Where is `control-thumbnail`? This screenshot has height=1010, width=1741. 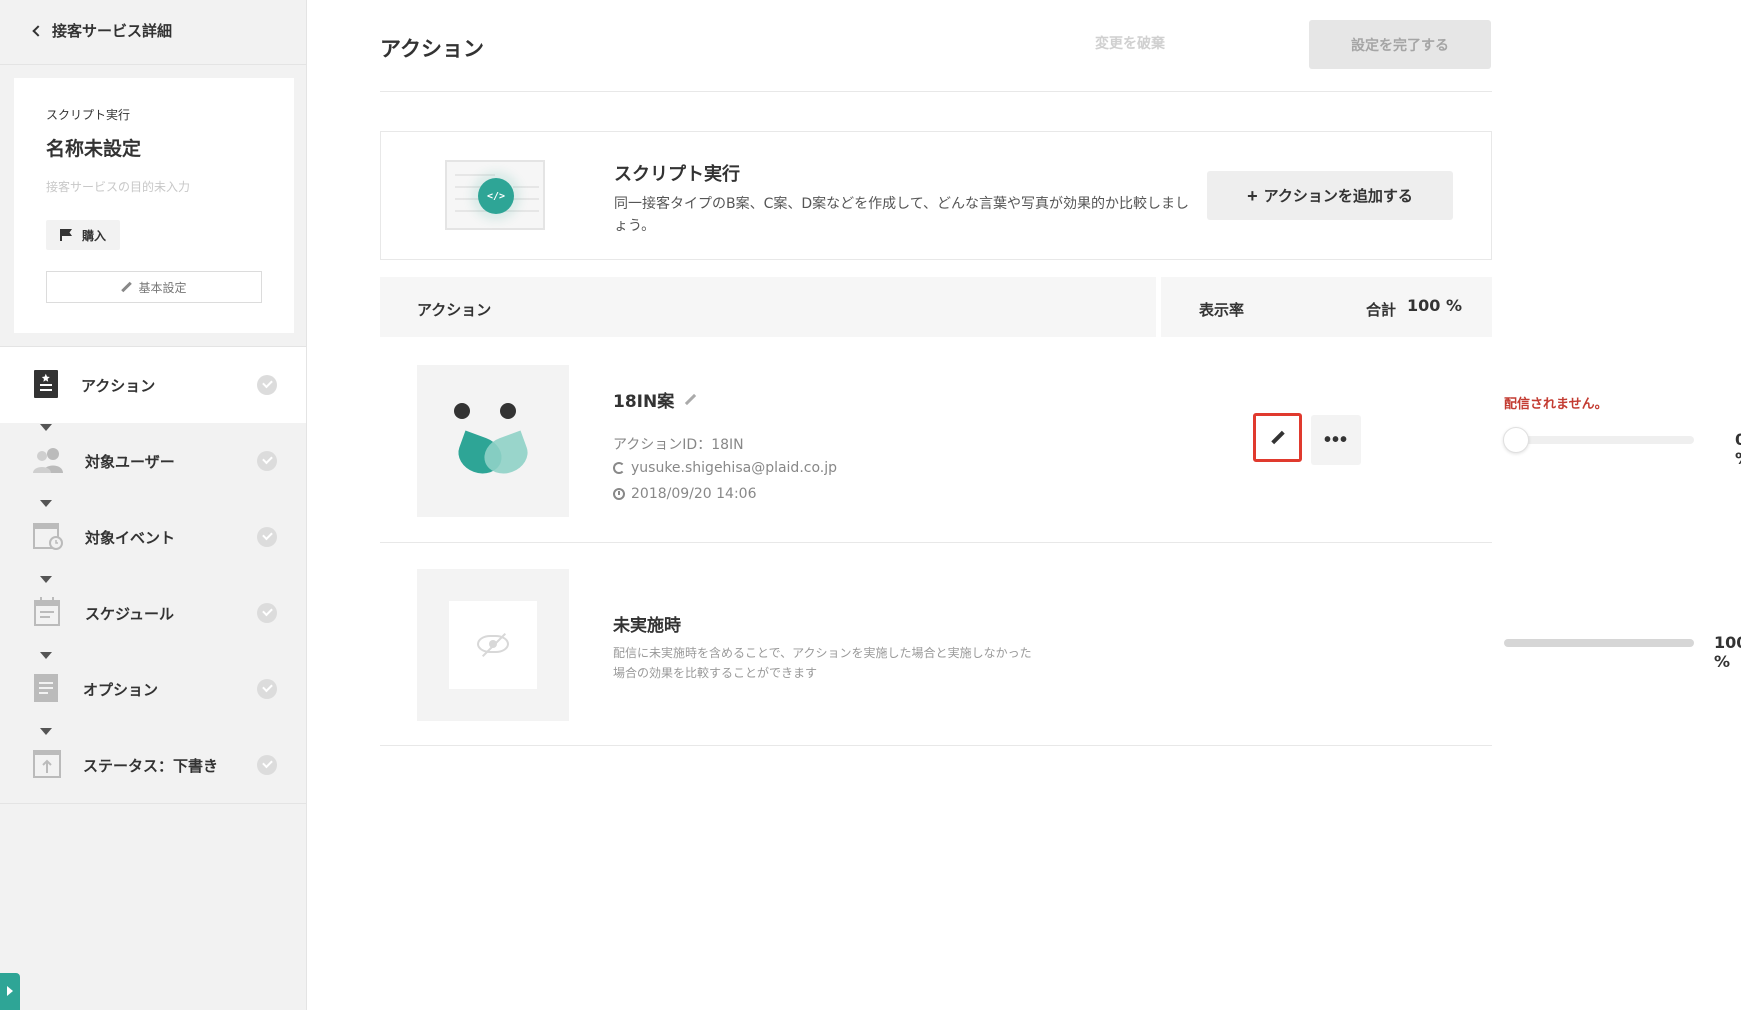
control-thumbnail is located at coordinates (493, 645).